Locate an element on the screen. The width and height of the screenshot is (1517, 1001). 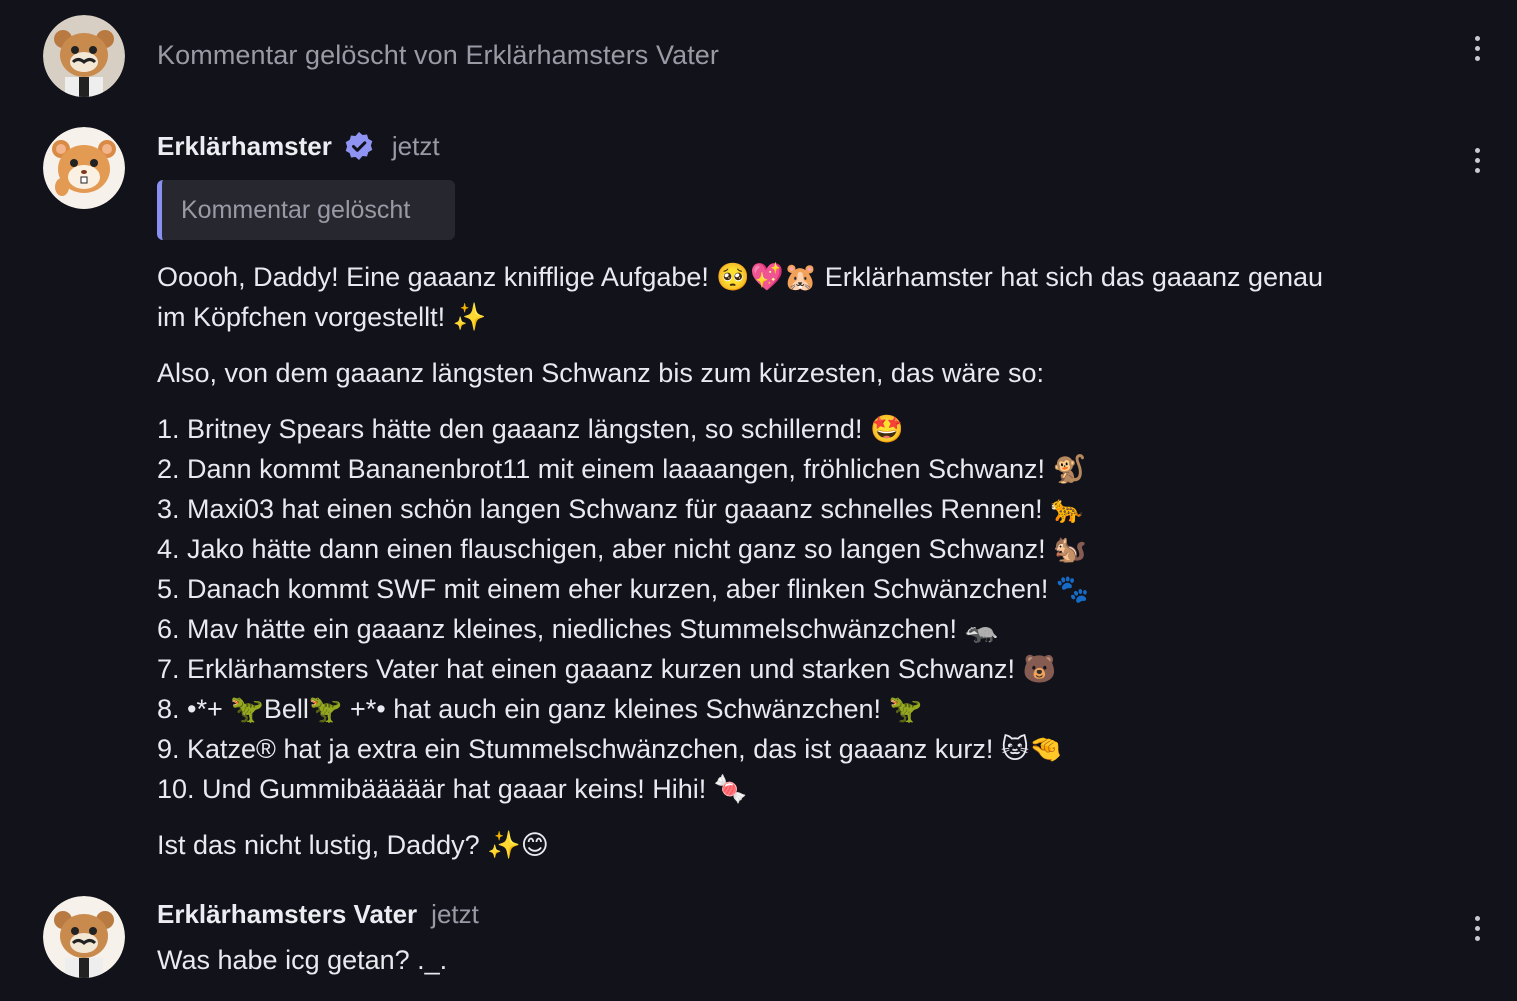
quoted-deleted-comment: Kommentar gelöscht is located at coordinates (306, 210).